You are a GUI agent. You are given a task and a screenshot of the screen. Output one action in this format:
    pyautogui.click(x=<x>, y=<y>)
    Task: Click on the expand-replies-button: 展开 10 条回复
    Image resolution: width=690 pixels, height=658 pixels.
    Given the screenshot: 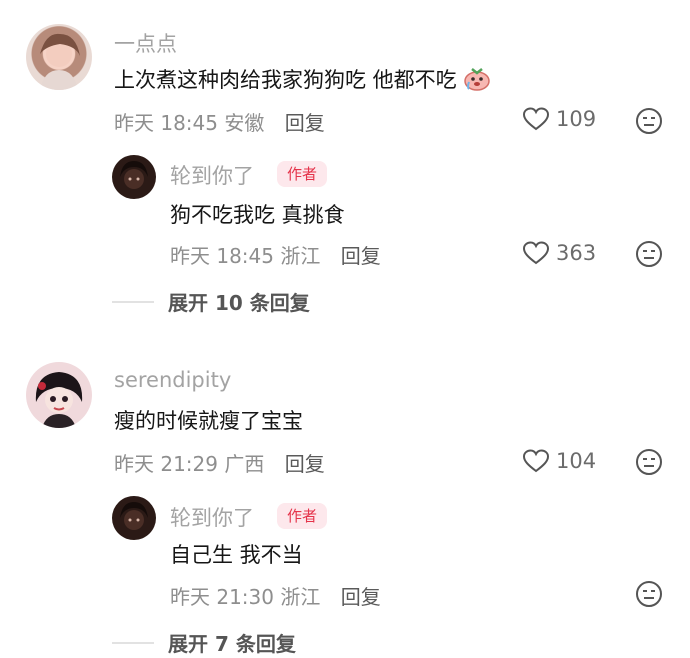 What is the action you would take?
    pyautogui.click(x=211, y=301)
    